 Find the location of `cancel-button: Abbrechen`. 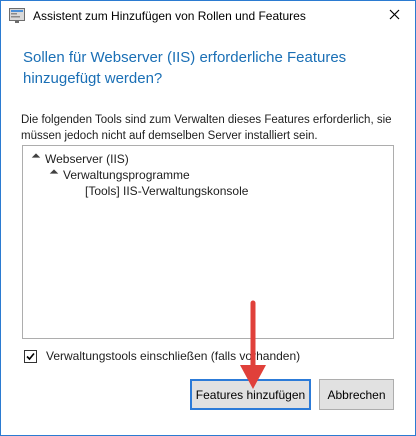

cancel-button: Abbrechen is located at coordinates (356, 394).